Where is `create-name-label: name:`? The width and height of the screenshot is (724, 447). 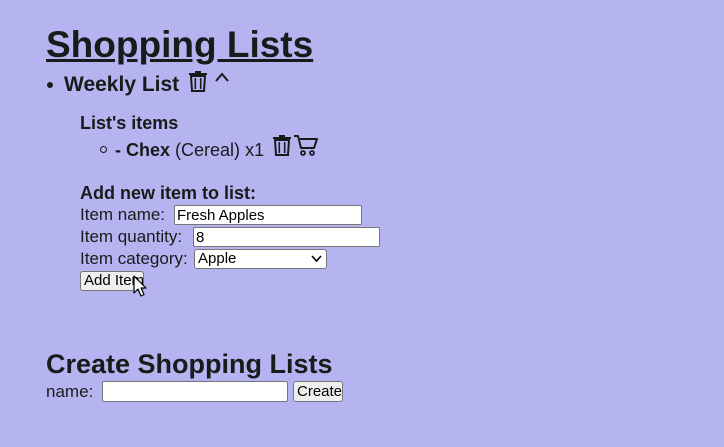
create-name-label: name: is located at coordinates (70, 391).